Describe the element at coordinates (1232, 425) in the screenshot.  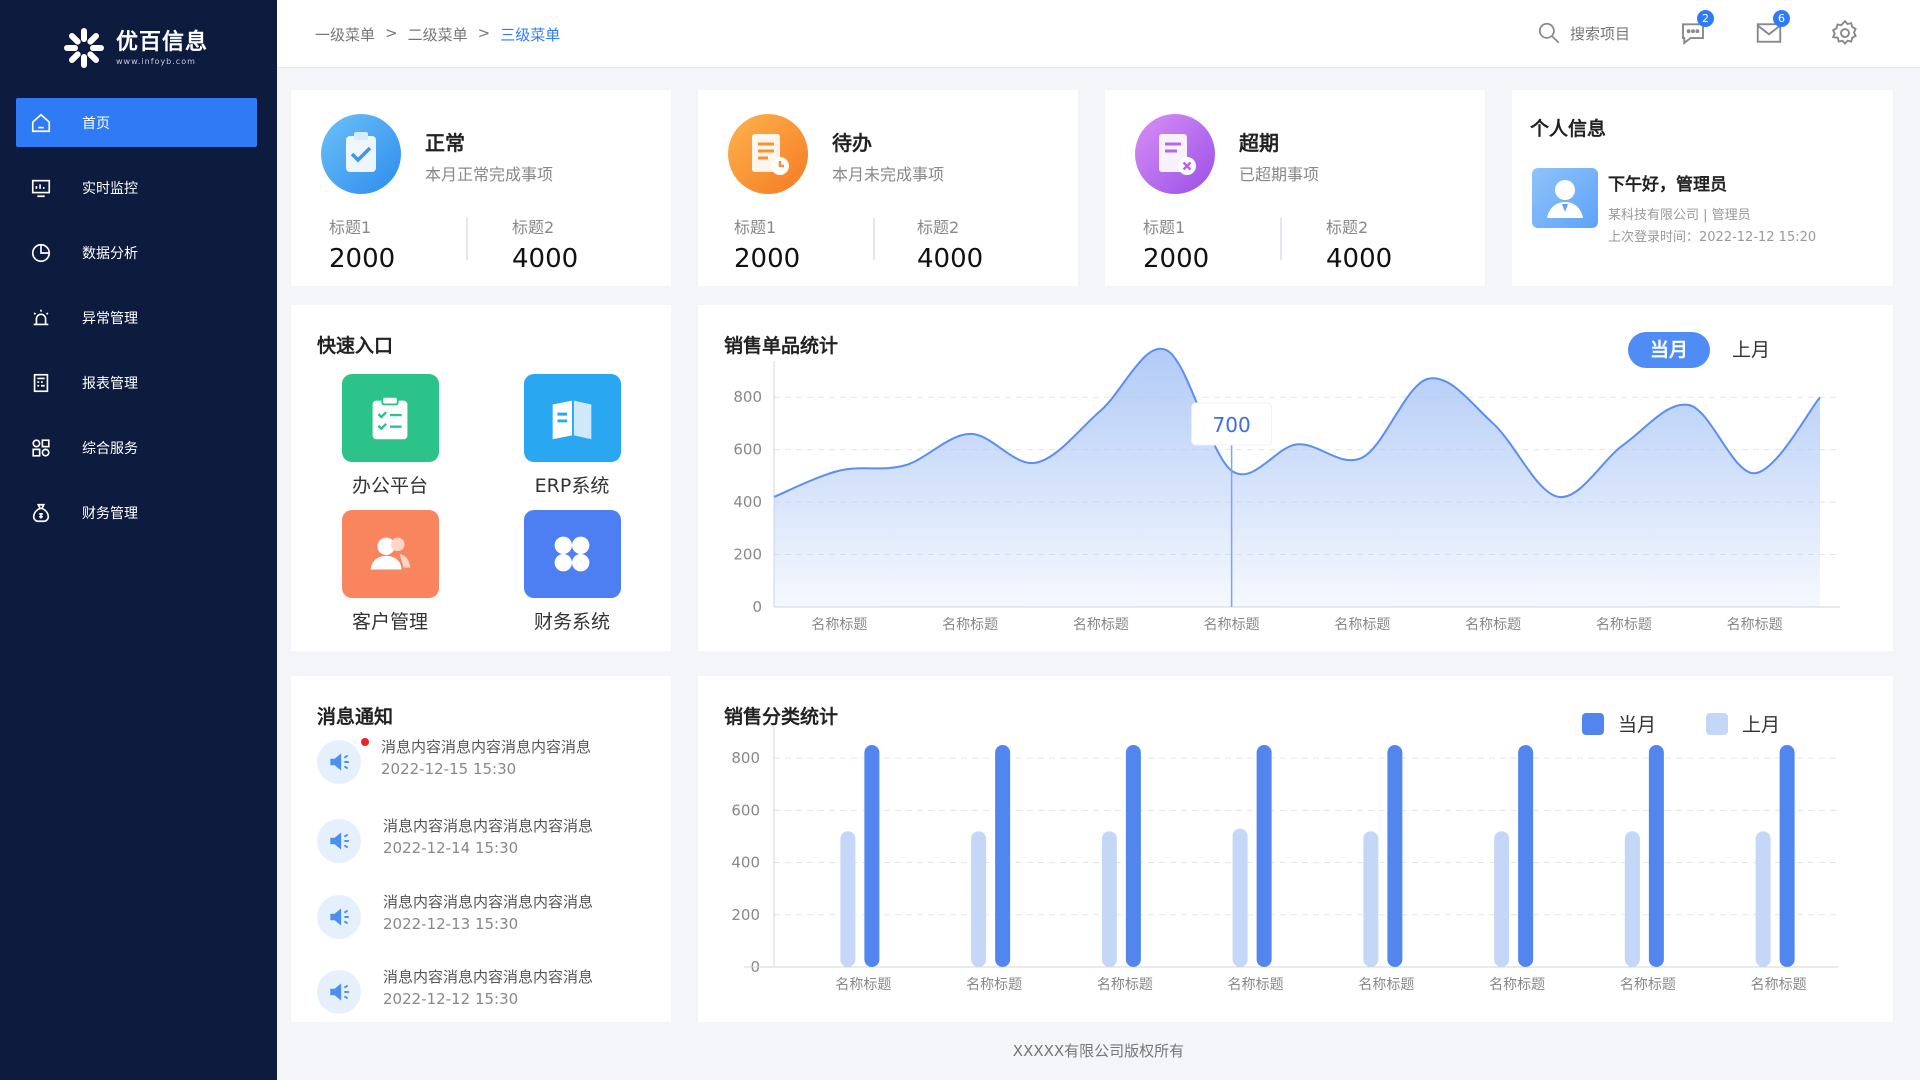
I see `tooltip-value: 700` at that location.